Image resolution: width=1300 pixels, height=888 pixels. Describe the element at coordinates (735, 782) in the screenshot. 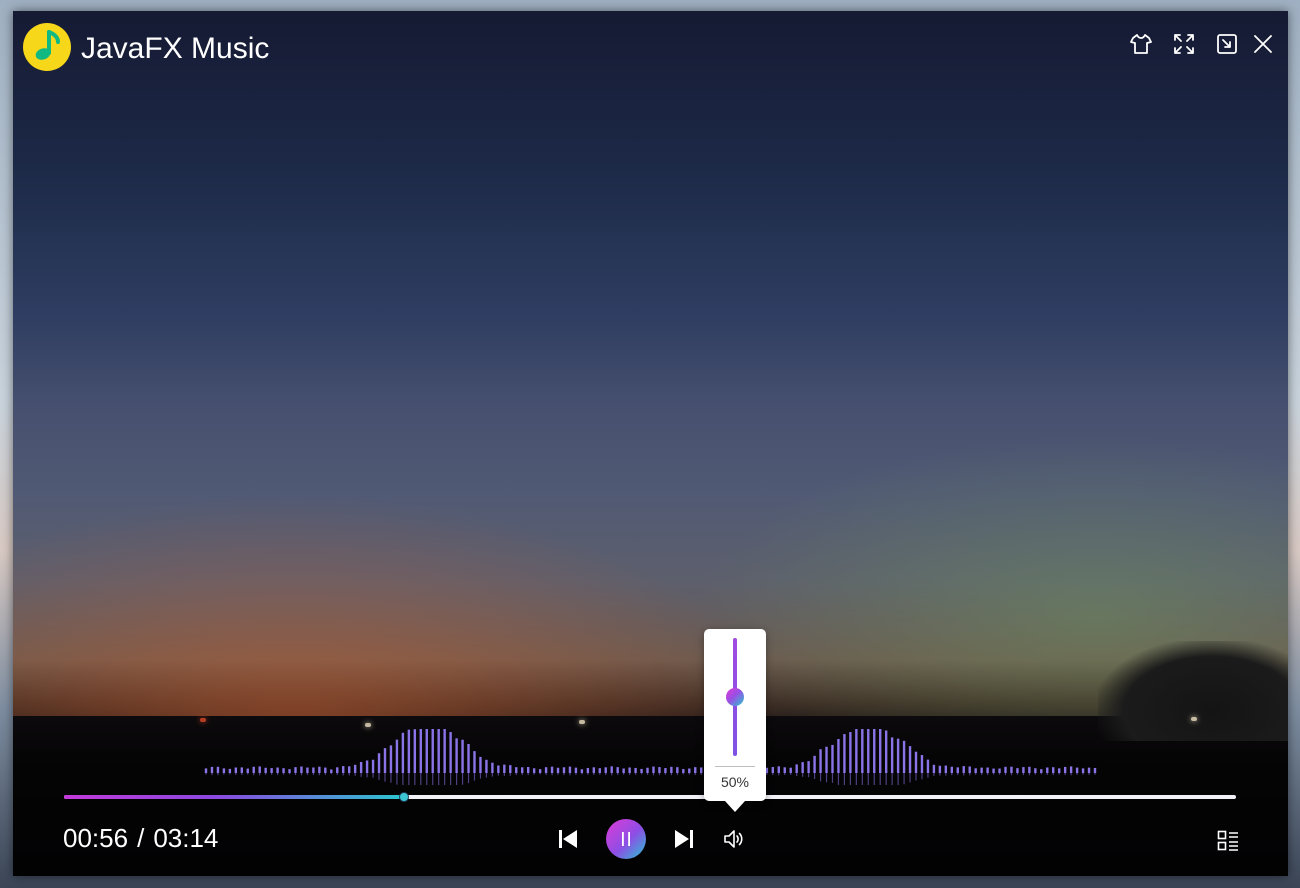

I see `volume-percentage: 50%` at that location.